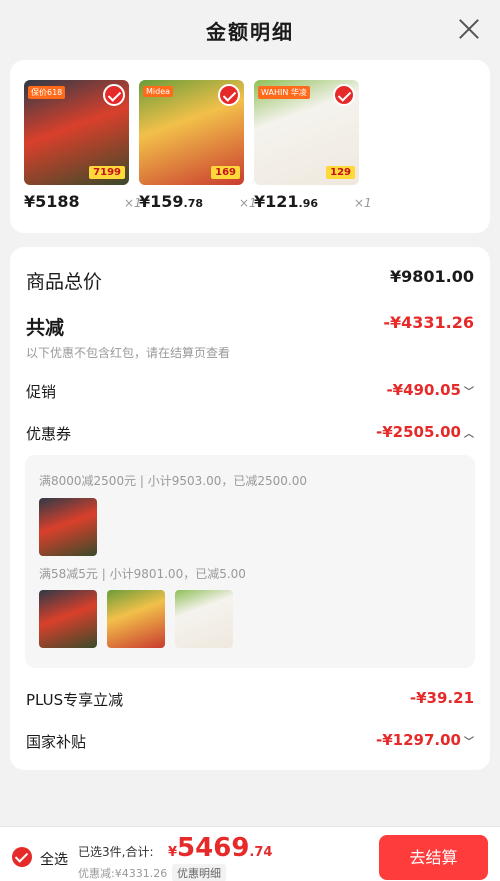  I want to click on product-badge: 7199, so click(107, 172).